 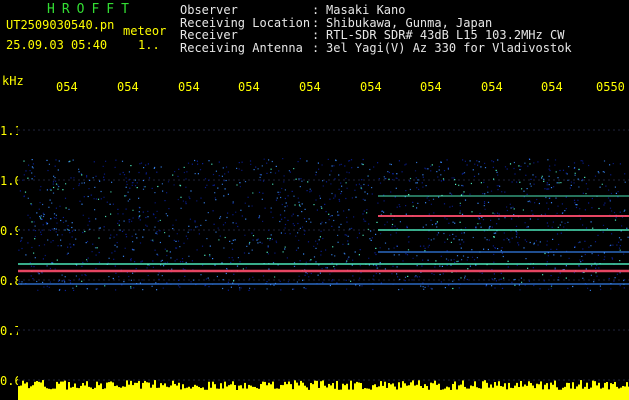 What do you see at coordinates (445, 35) in the screenshot?
I see `receiver-value: RTL-SDR SDR# 43dB L15 103.2MHz CW` at bounding box center [445, 35].